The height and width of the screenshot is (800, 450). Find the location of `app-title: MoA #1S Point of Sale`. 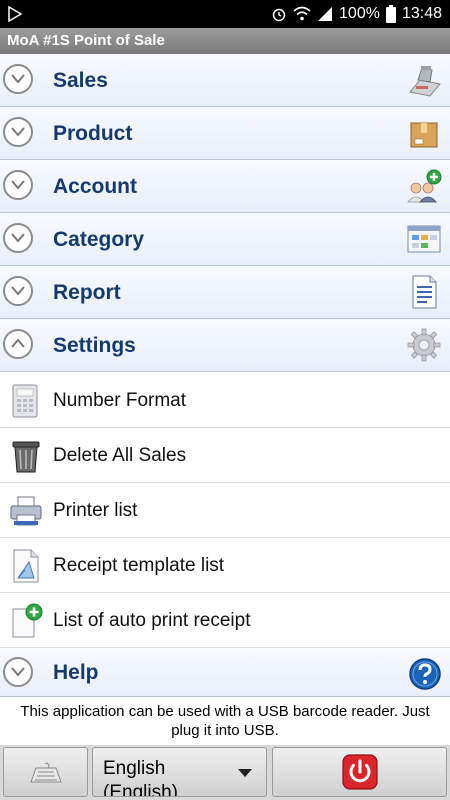

app-title: MoA #1S Point of Sale is located at coordinates (225, 41).